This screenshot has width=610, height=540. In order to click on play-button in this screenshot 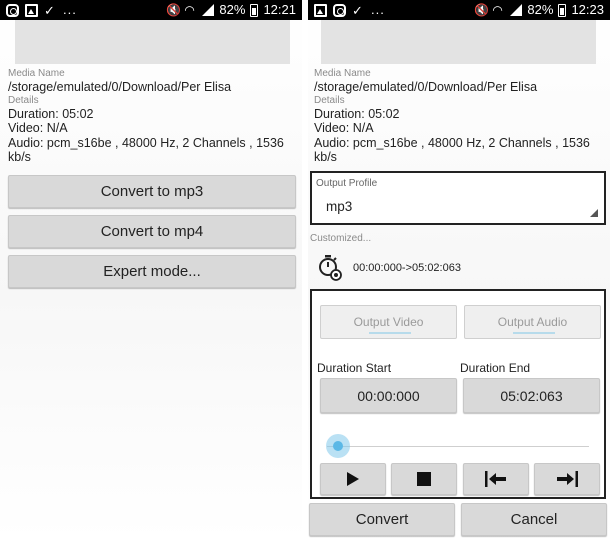, I will do `click(353, 479)`.